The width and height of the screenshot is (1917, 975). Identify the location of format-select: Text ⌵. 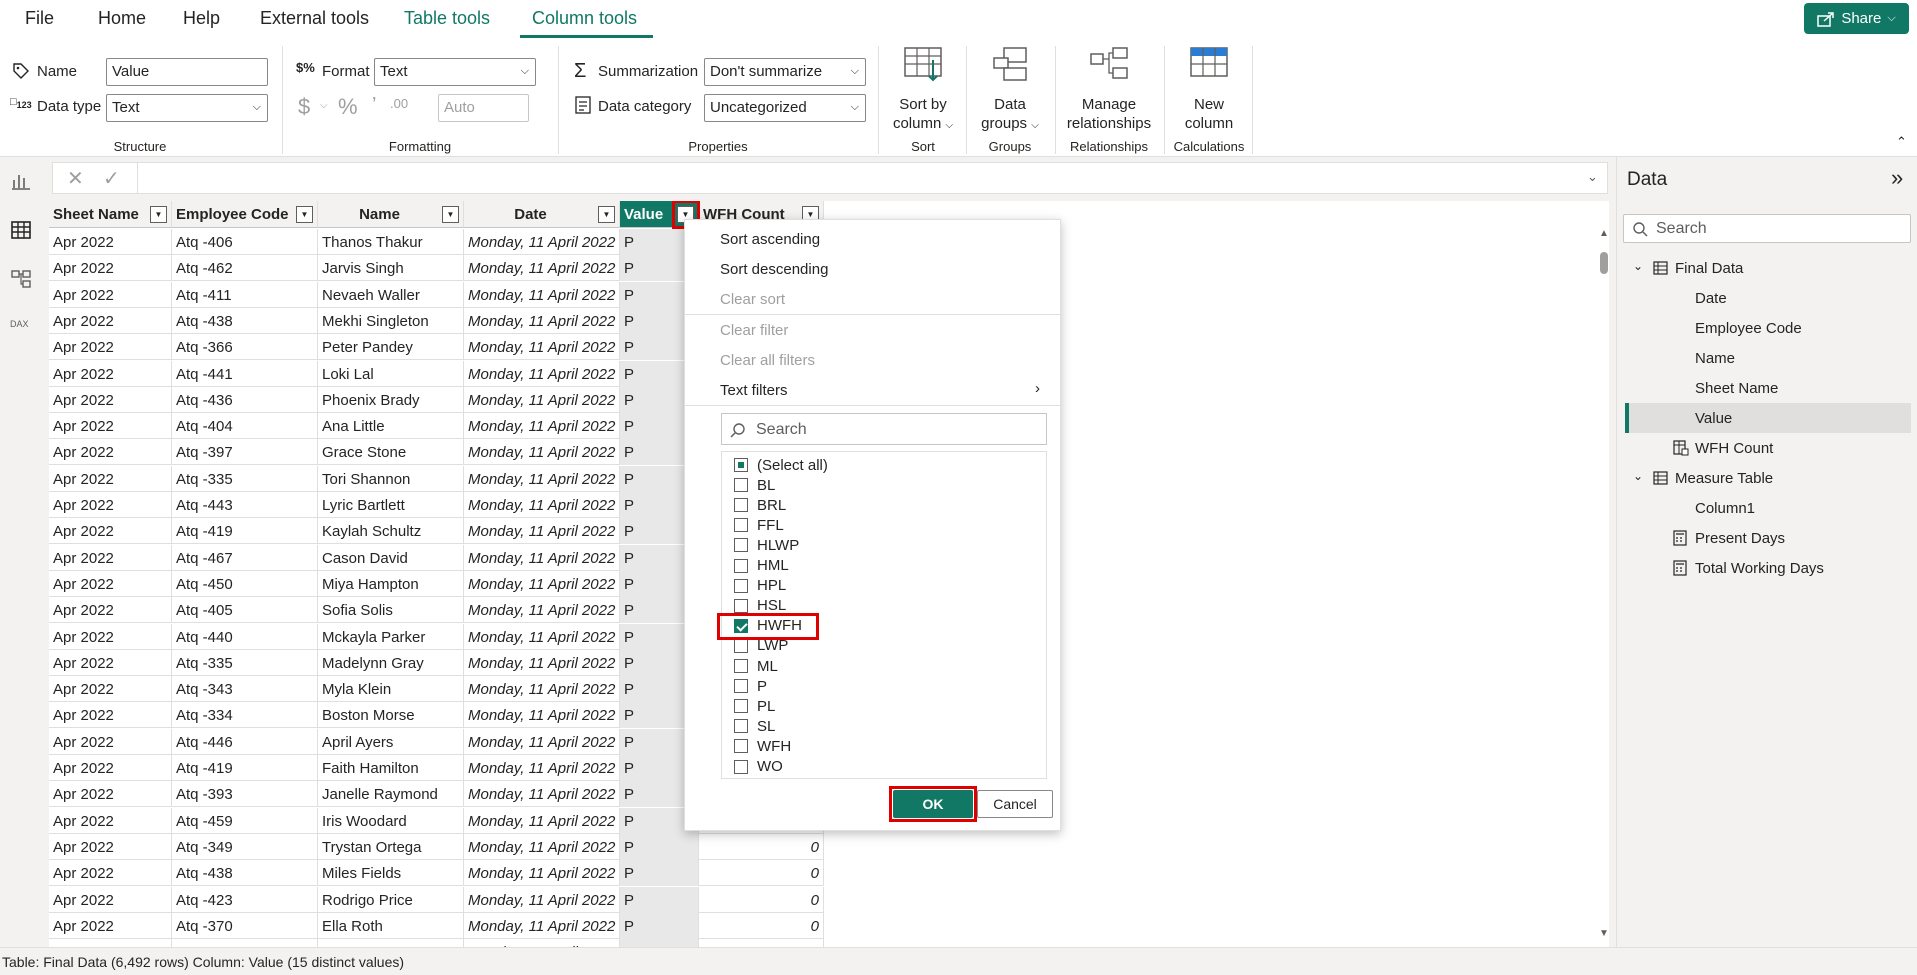
(455, 72).